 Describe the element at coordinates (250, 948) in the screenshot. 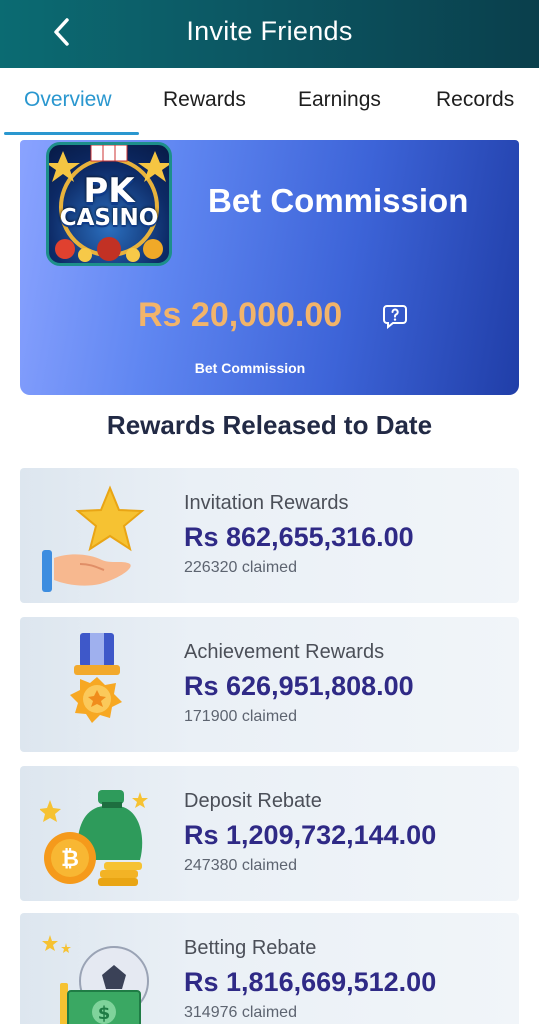

I see `reward-title: Betting Rebate` at that location.